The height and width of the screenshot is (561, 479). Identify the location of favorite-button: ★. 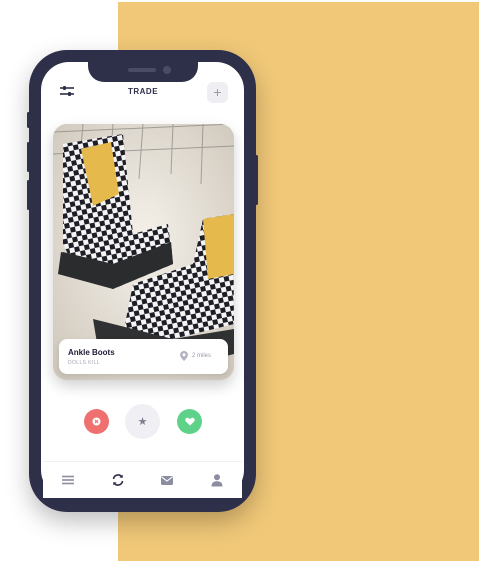
(142, 421).